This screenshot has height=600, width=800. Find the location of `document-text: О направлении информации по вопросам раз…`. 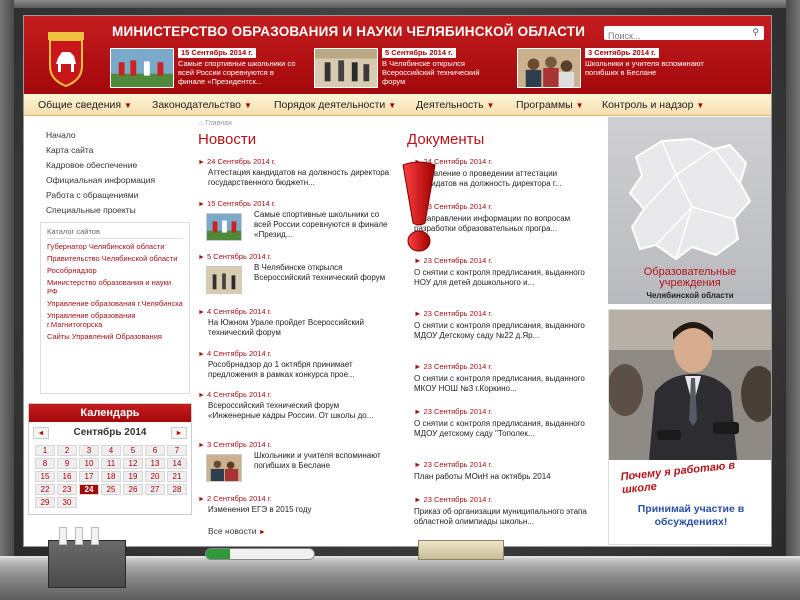

document-text: О направлении информации по вопросам раз… is located at coordinates (504, 224).